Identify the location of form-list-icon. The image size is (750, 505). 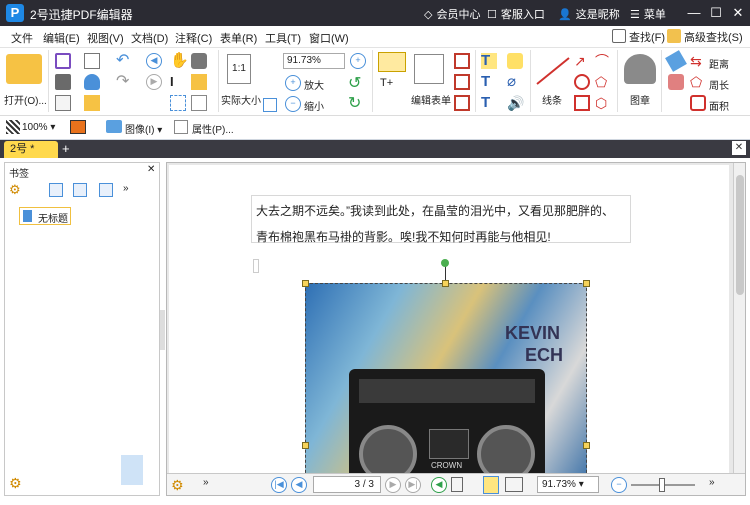
(462, 103).